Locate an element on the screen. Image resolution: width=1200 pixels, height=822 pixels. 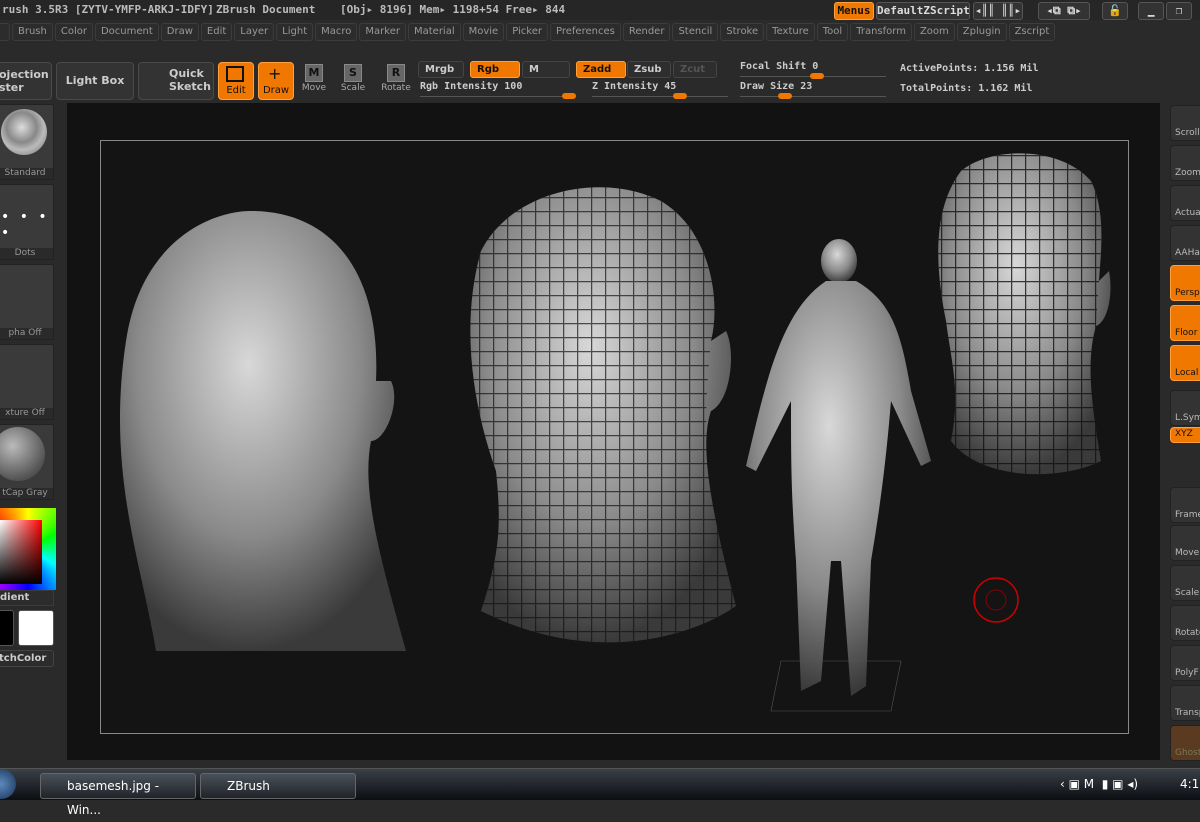
active-points: ActivePoints: 1.156 Mil is located at coordinates (969, 68).